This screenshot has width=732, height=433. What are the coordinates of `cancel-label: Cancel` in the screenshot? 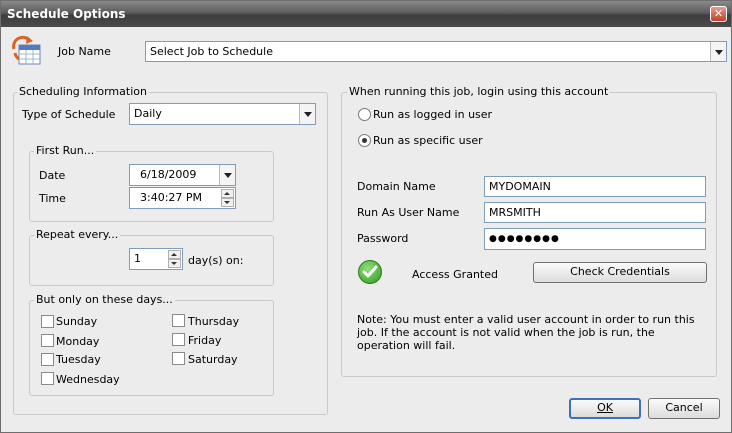 It's located at (684, 407).